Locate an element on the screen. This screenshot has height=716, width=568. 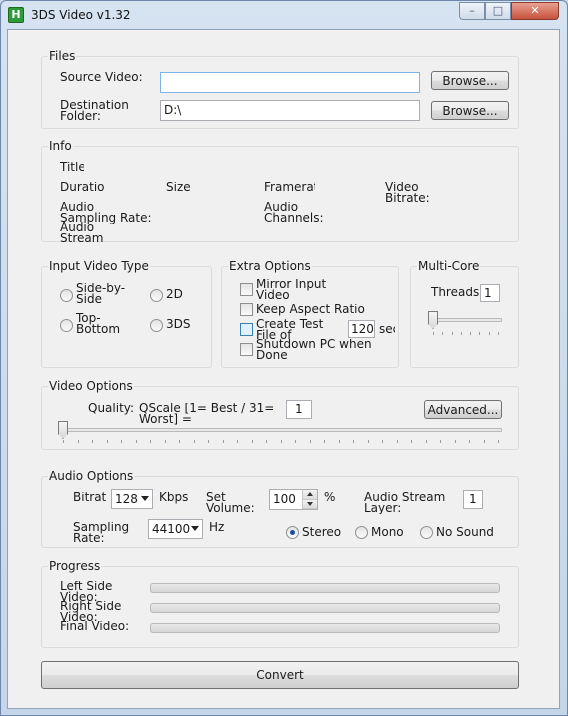
mirror-video-checkbox is located at coordinates (246, 289).